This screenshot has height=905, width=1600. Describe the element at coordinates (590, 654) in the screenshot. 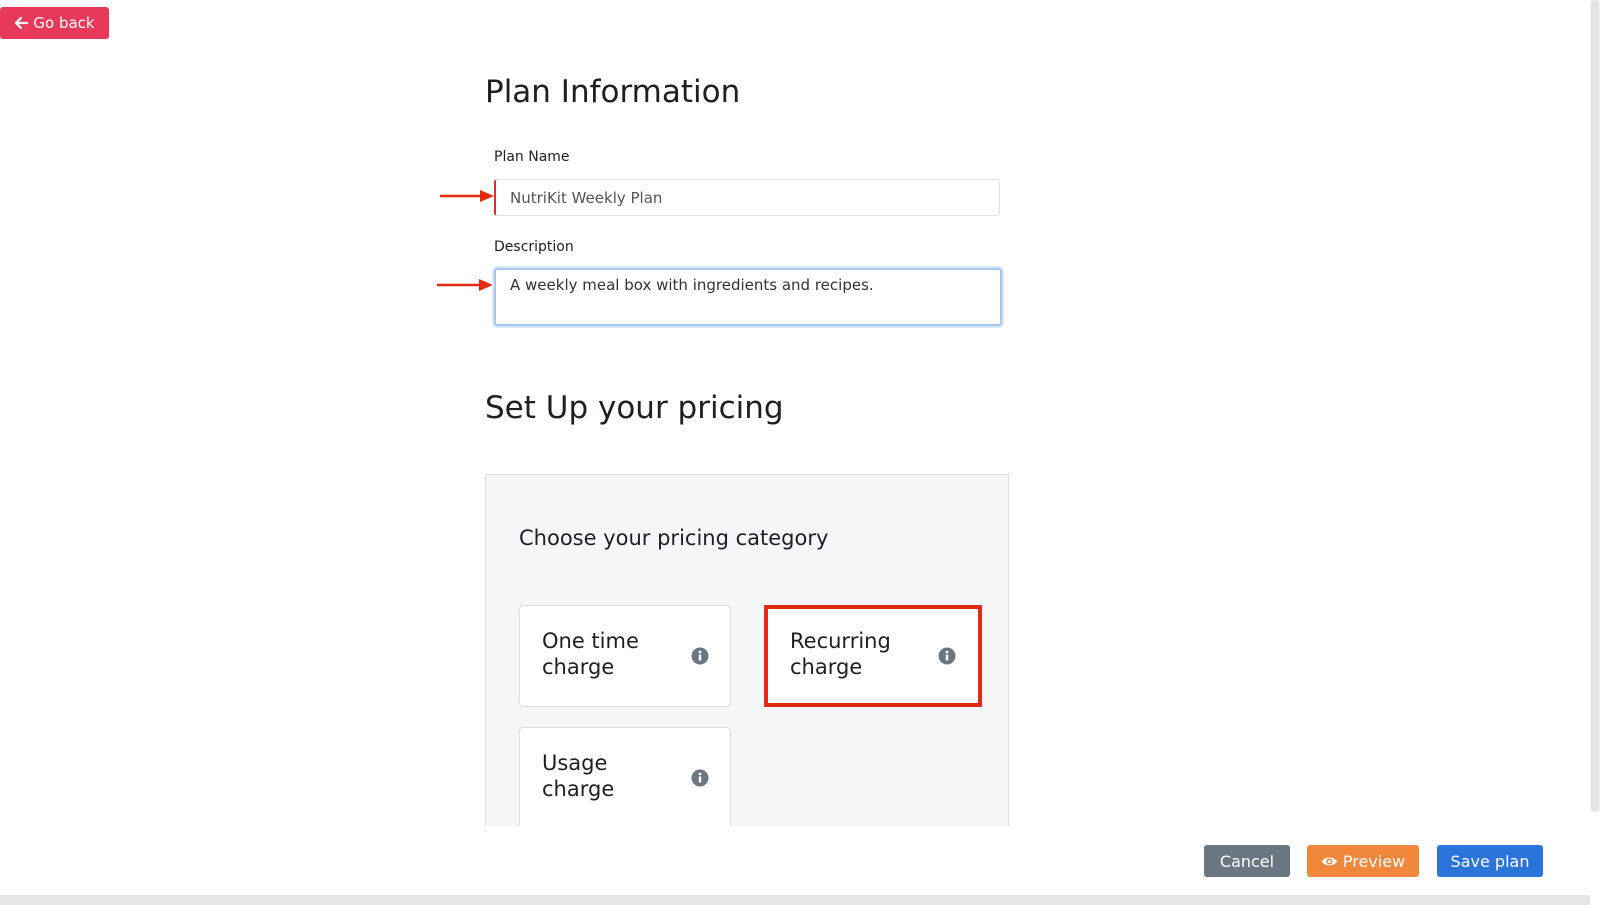

I see `option-label: One time charge` at that location.